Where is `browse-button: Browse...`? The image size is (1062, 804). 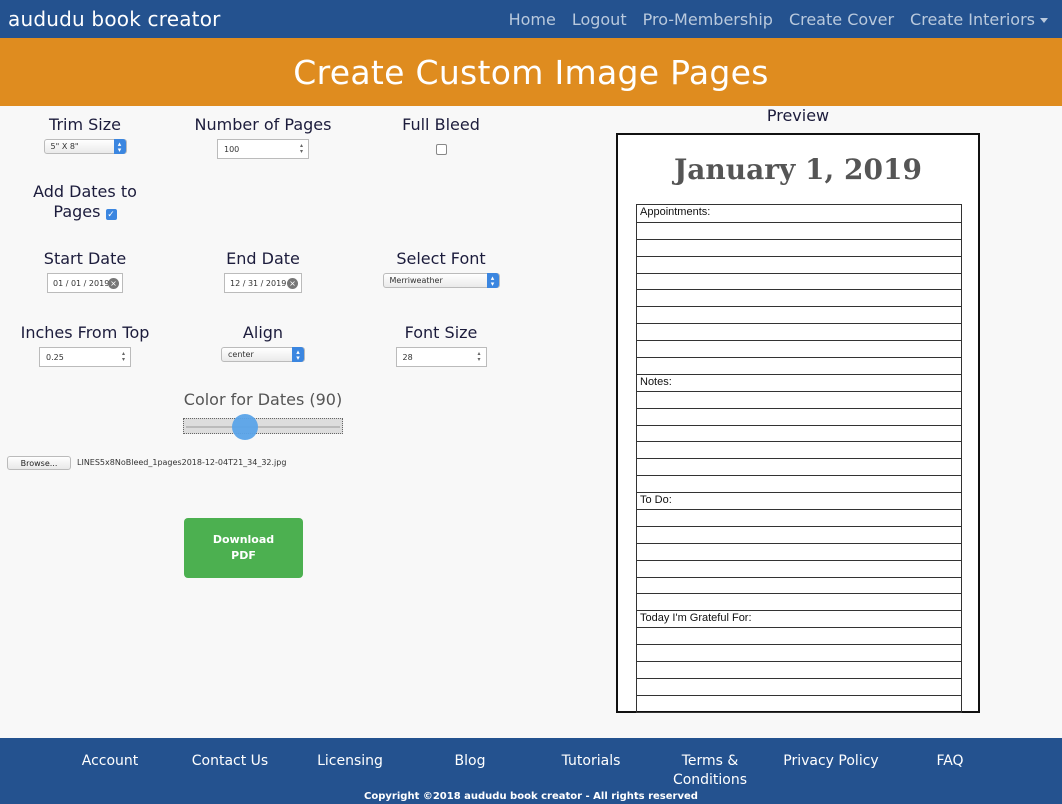
browse-button: Browse... is located at coordinates (39, 463).